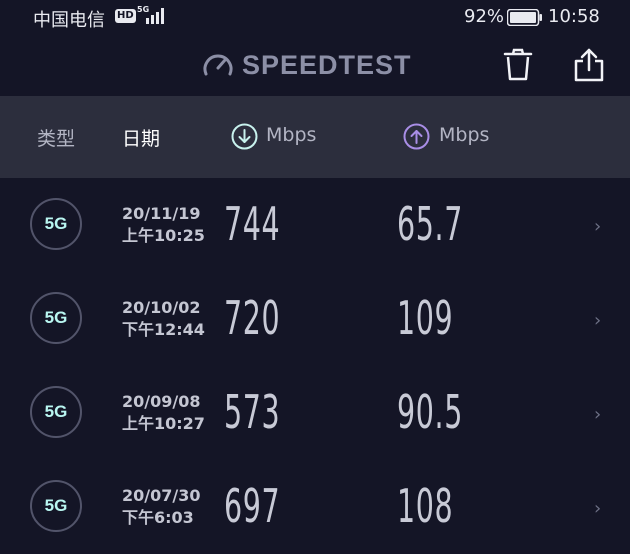 The height and width of the screenshot is (554, 630). Describe the element at coordinates (425, 506) in the screenshot. I see `upload-speed: 108` at that location.